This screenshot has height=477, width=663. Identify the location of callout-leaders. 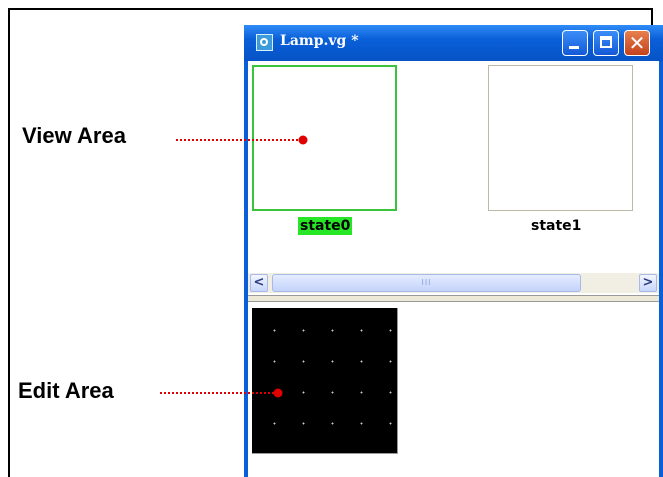
(234, 266).